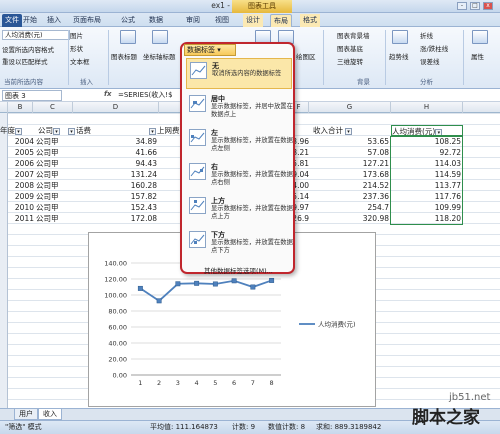 This screenshot has width=500, height=434. What do you see at coordinates (349, 218) in the screenshot?
I see `cell-total: 320.98` at bounding box center [349, 218].